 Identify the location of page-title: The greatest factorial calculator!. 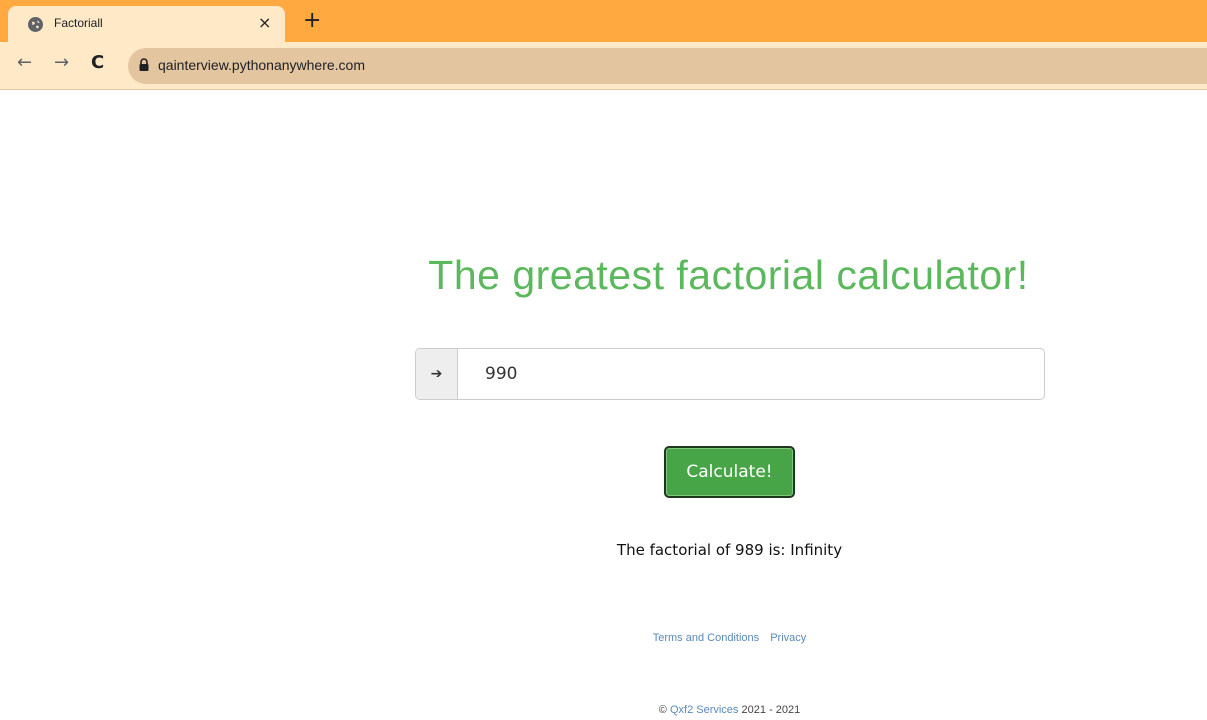
(728, 275).